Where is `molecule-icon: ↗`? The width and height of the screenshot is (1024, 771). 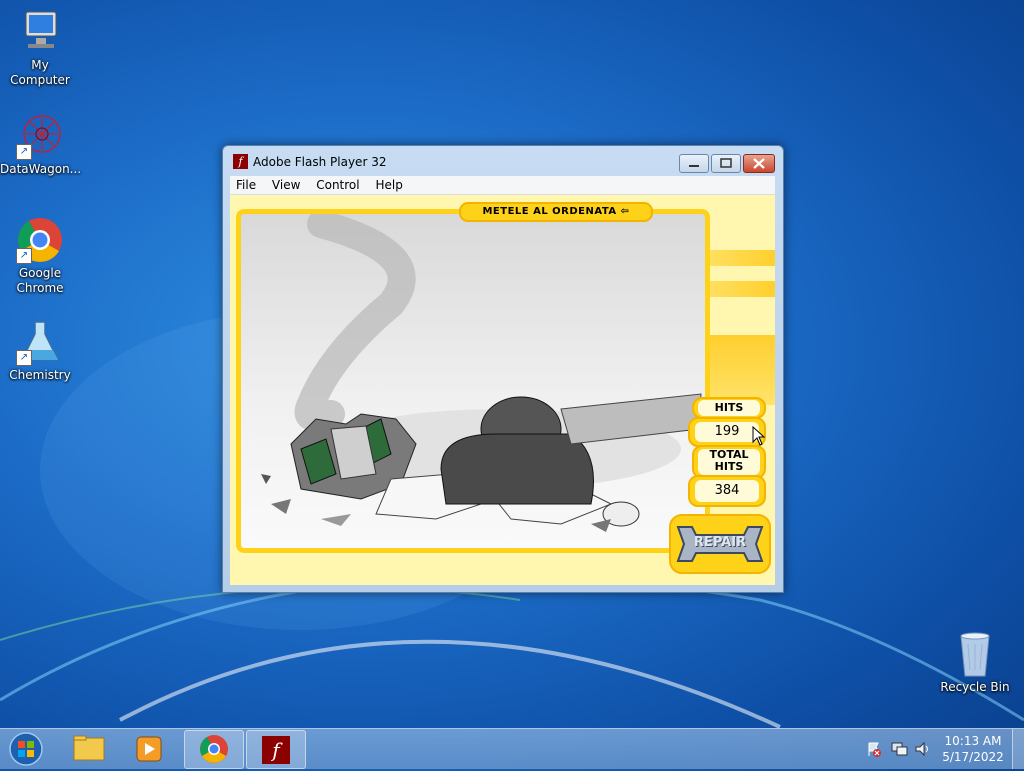
molecule-icon: ↗ is located at coordinates (40, 136).